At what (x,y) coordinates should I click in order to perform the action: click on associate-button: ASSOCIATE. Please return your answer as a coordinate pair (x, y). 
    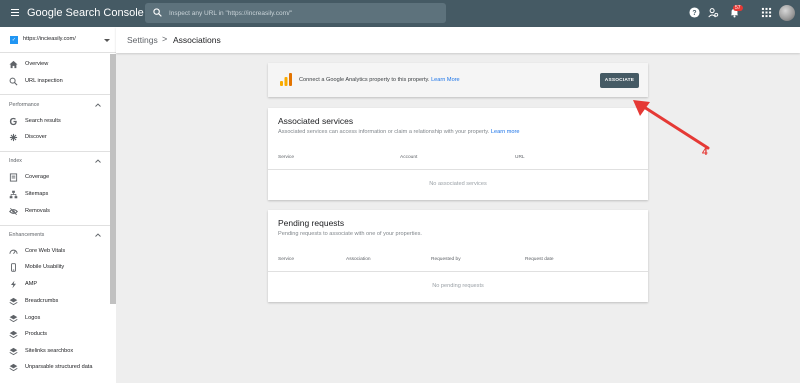
    Looking at the image, I should click on (619, 80).